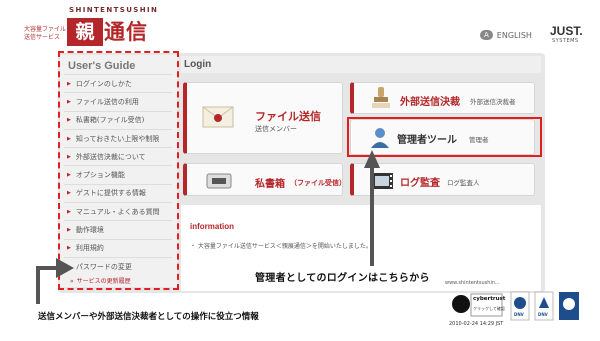 This screenshot has height=341, width=600. I want to click on log-audit-label: ログ監査, so click(420, 183).